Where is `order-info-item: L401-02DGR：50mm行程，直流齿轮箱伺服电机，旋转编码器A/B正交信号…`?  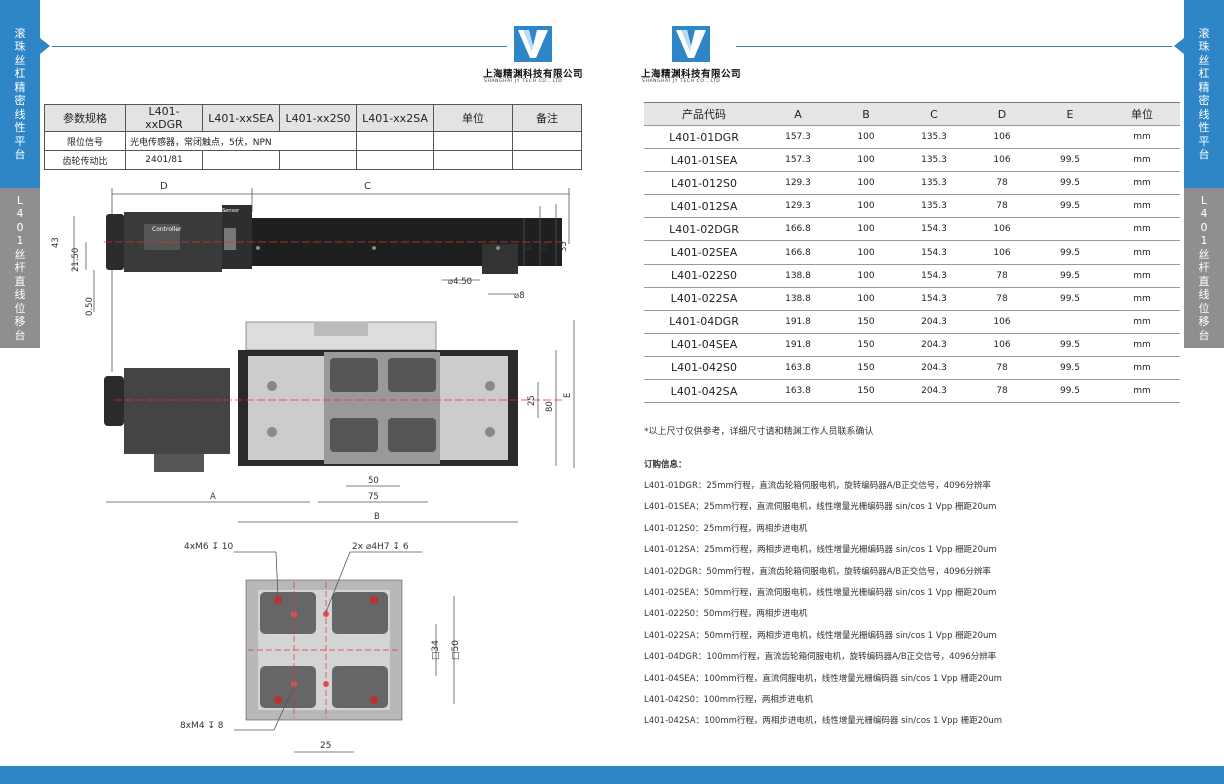
order-info-item: L401-02DGR：50mm行程，直流齿轮箱伺服电机，旋转编码器A/B正交信号… is located at coordinates (817, 571).